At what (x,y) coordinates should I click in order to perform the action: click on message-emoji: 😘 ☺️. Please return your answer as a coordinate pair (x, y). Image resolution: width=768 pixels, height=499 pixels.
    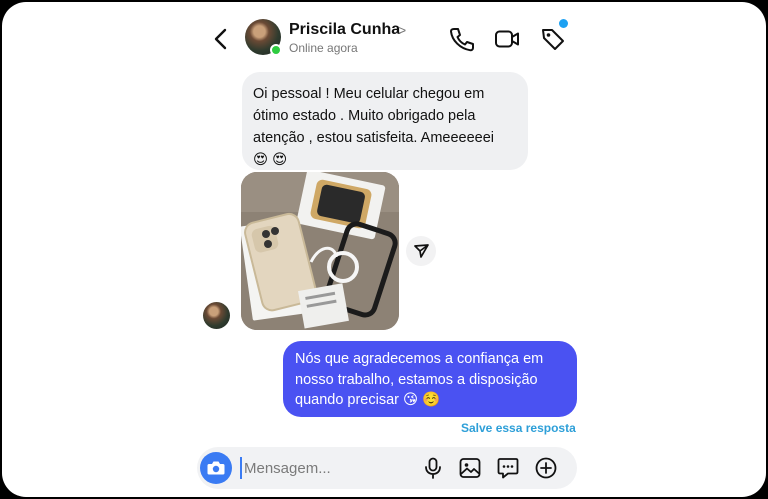
    Looking at the image, I should click on (422, 400).